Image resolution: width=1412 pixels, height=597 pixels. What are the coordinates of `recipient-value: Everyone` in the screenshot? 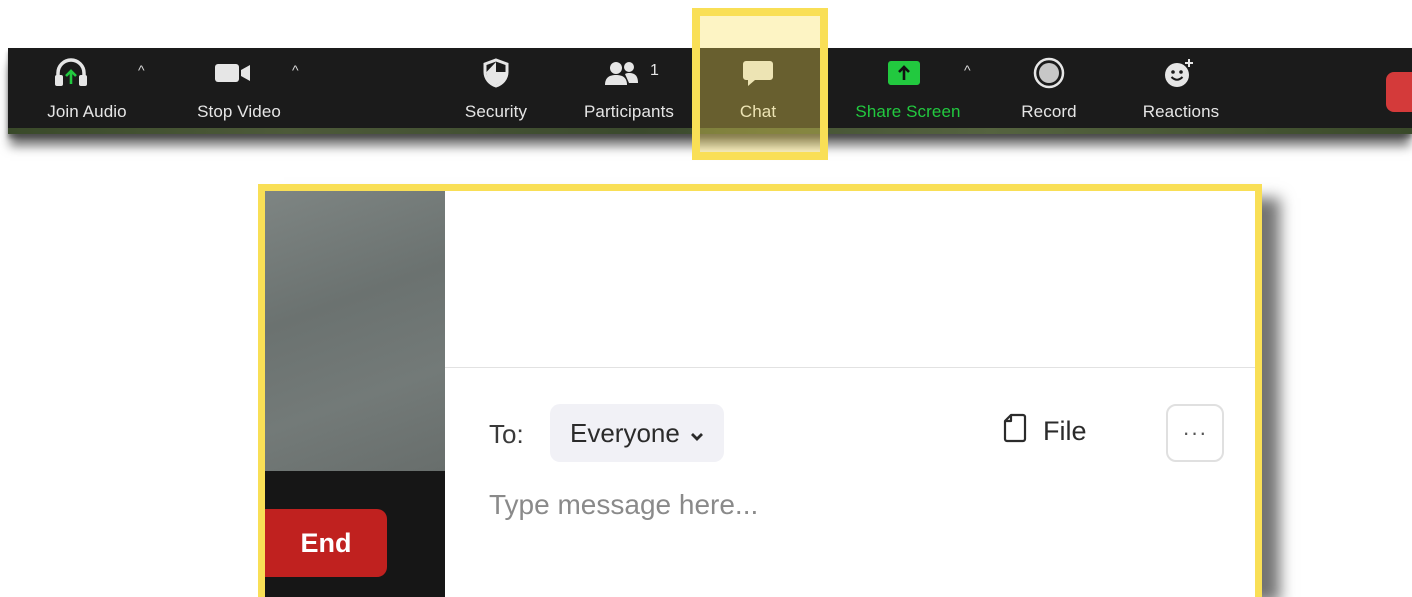 It's located at (625, 432).